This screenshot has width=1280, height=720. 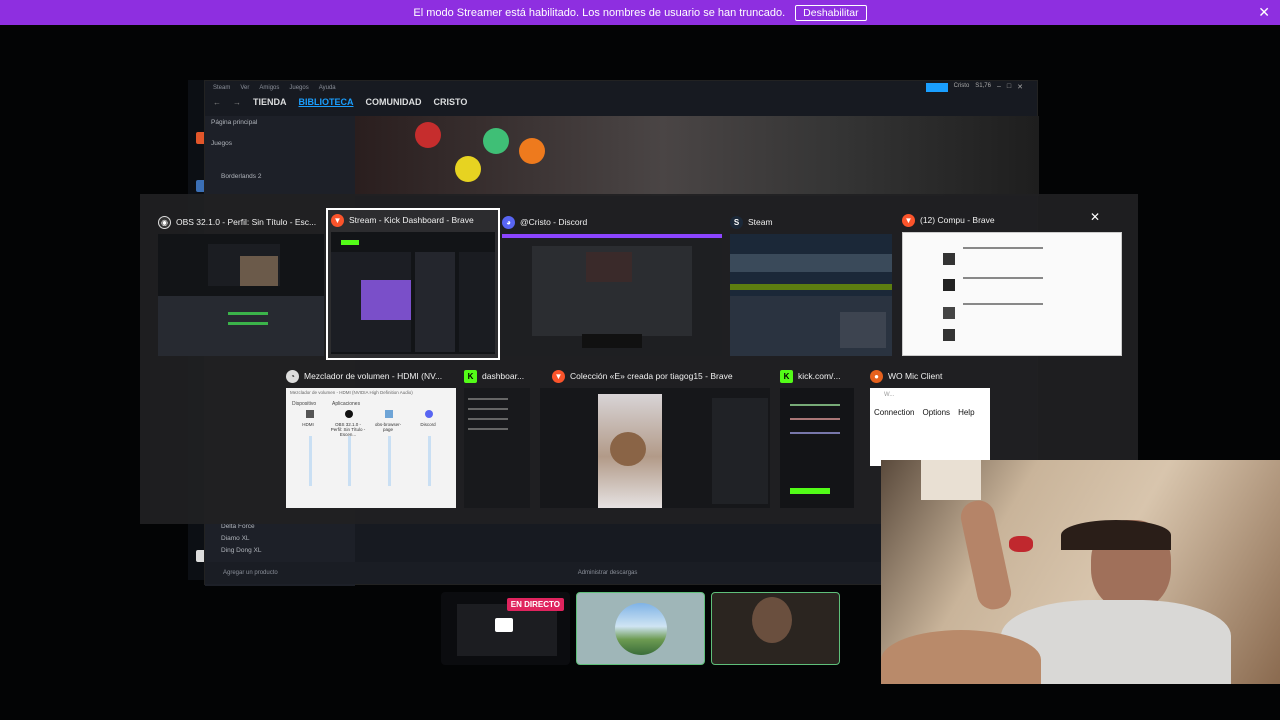 I want to click on steam-window-controls: Cristo S1,76 – □ ✕, so click(x=974, y=87).